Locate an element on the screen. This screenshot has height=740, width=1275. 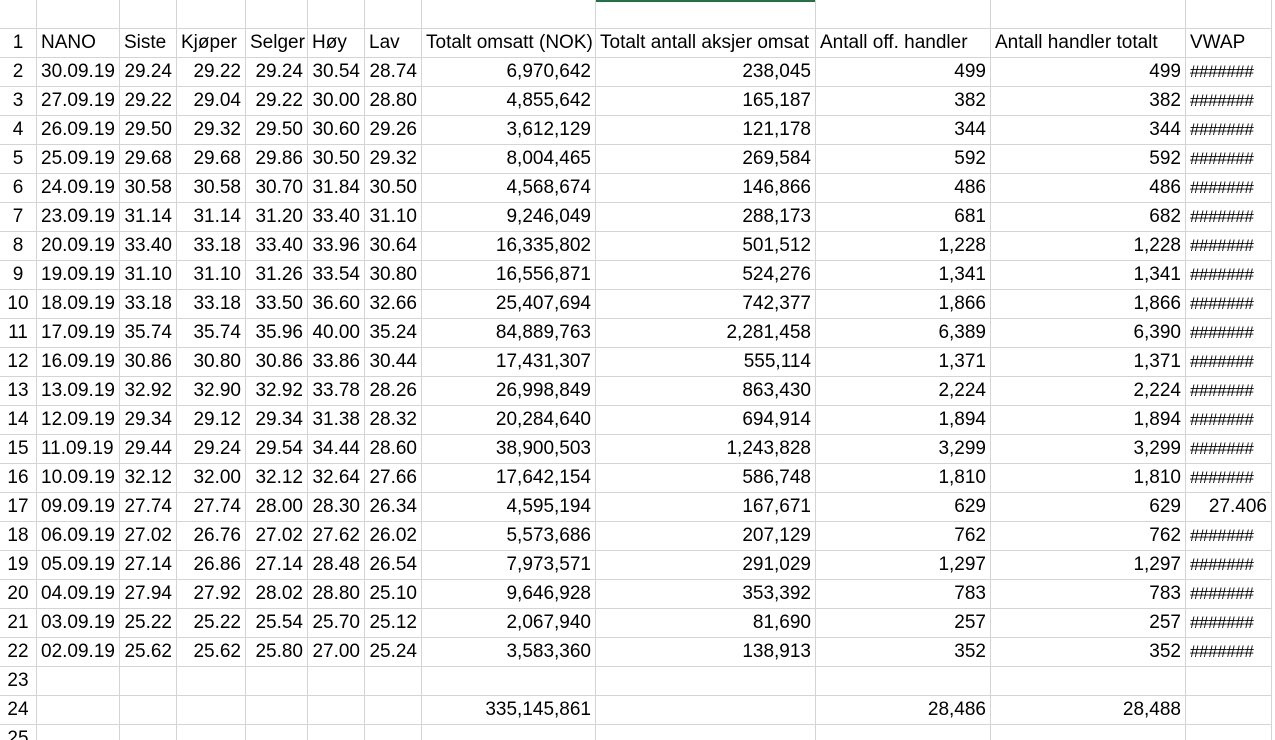
sheet-cell: 16.09.19 is located at coordinates (78, 362).